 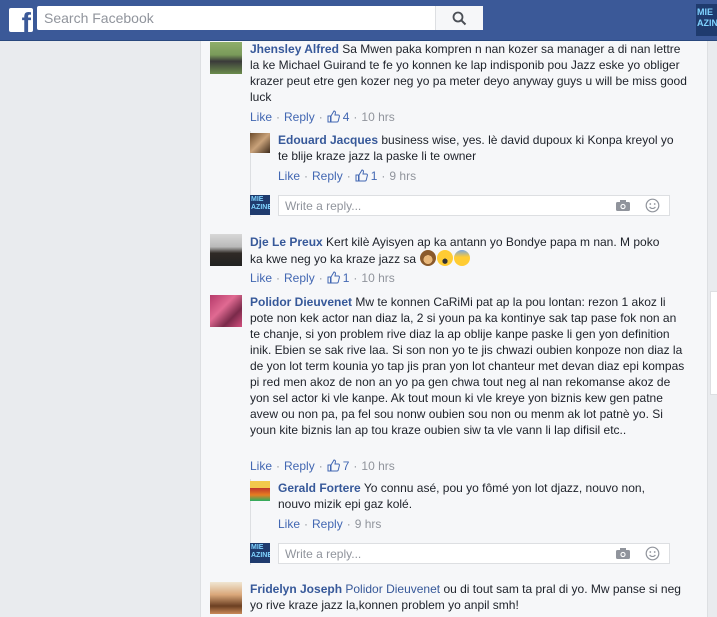 What do you see at coordinates (319, 488) in the screenshot?
I see `reply-author: Gerald Fortere` at bounding box center [319, 488].